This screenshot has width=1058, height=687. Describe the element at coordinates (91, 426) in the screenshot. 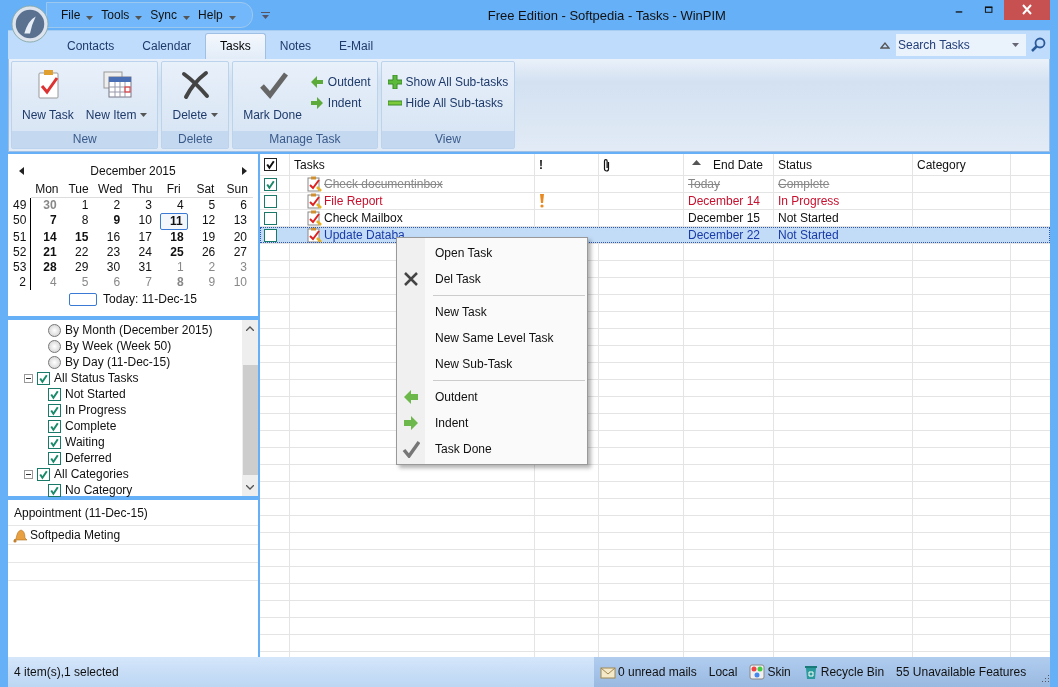

I see `tree-item: Complete` at that location.